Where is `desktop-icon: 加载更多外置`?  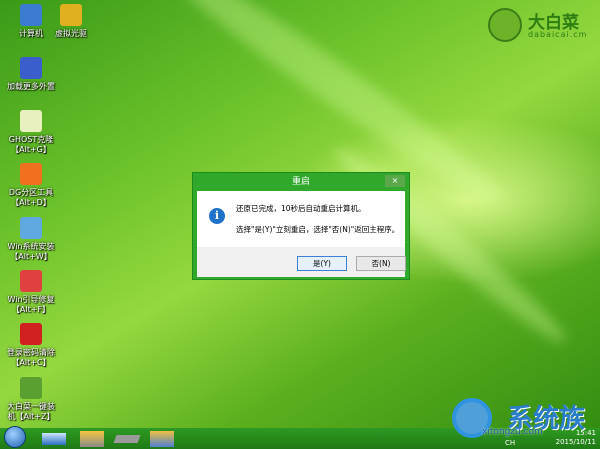 desktop-icon: 加载更多外置 is located at coordinates (31, 74).